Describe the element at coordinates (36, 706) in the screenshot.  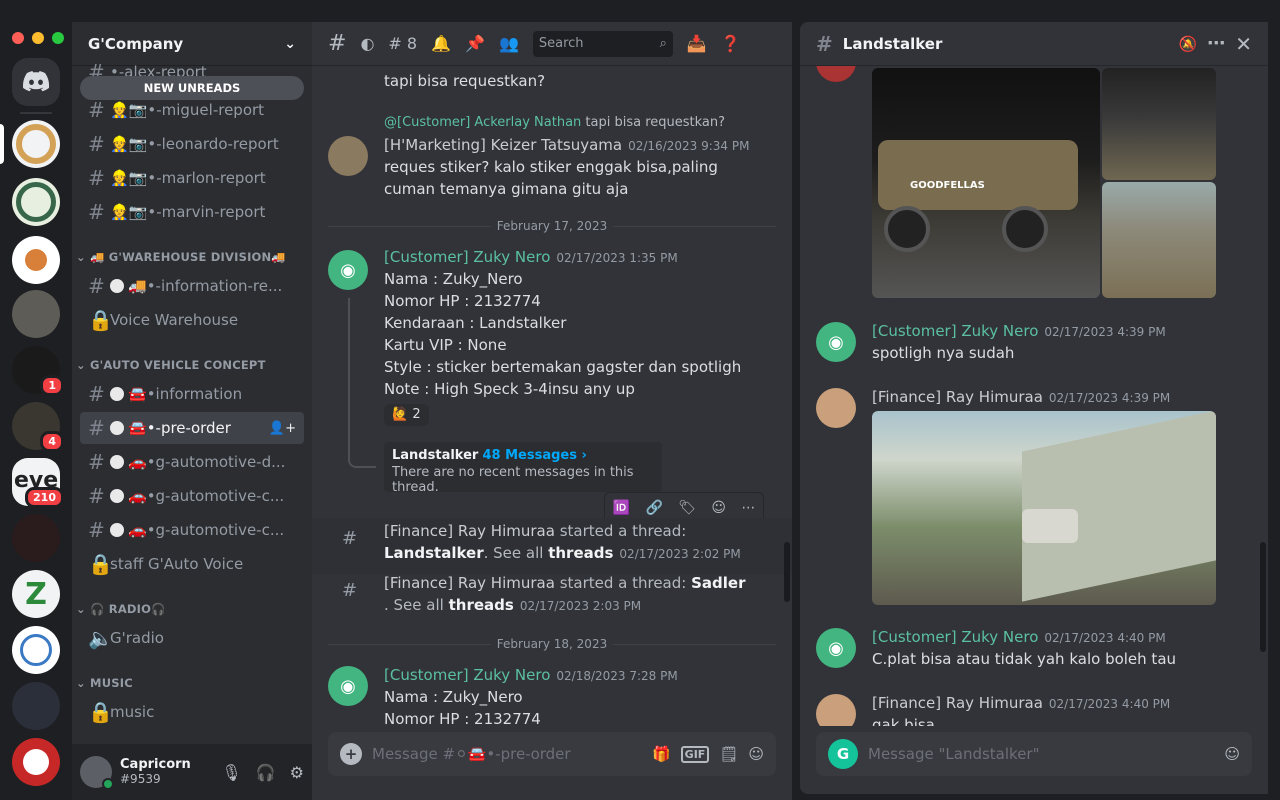
I see `server-poster-icon` at that location.